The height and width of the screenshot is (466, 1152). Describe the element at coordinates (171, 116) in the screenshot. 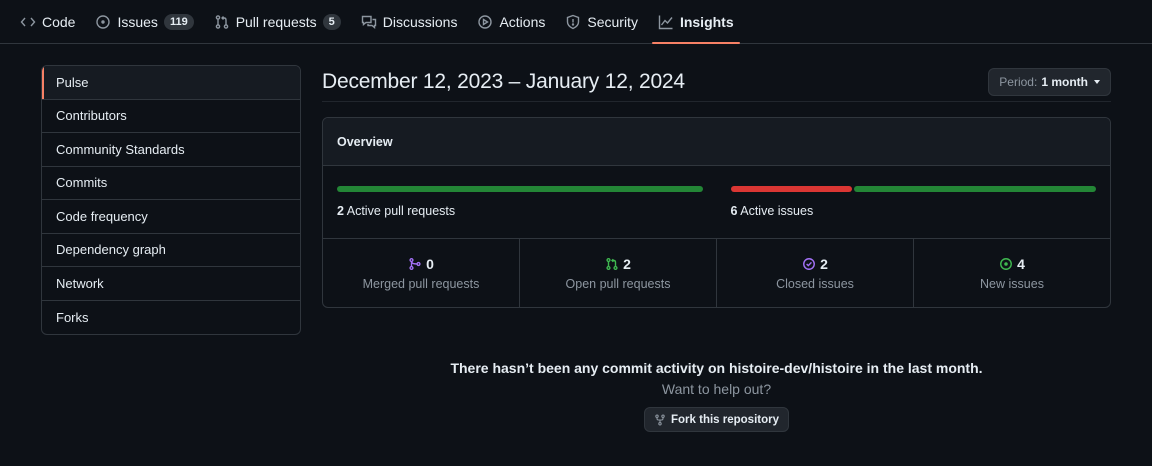

I see `sidebar-item-contributors: Contributors` at that location.